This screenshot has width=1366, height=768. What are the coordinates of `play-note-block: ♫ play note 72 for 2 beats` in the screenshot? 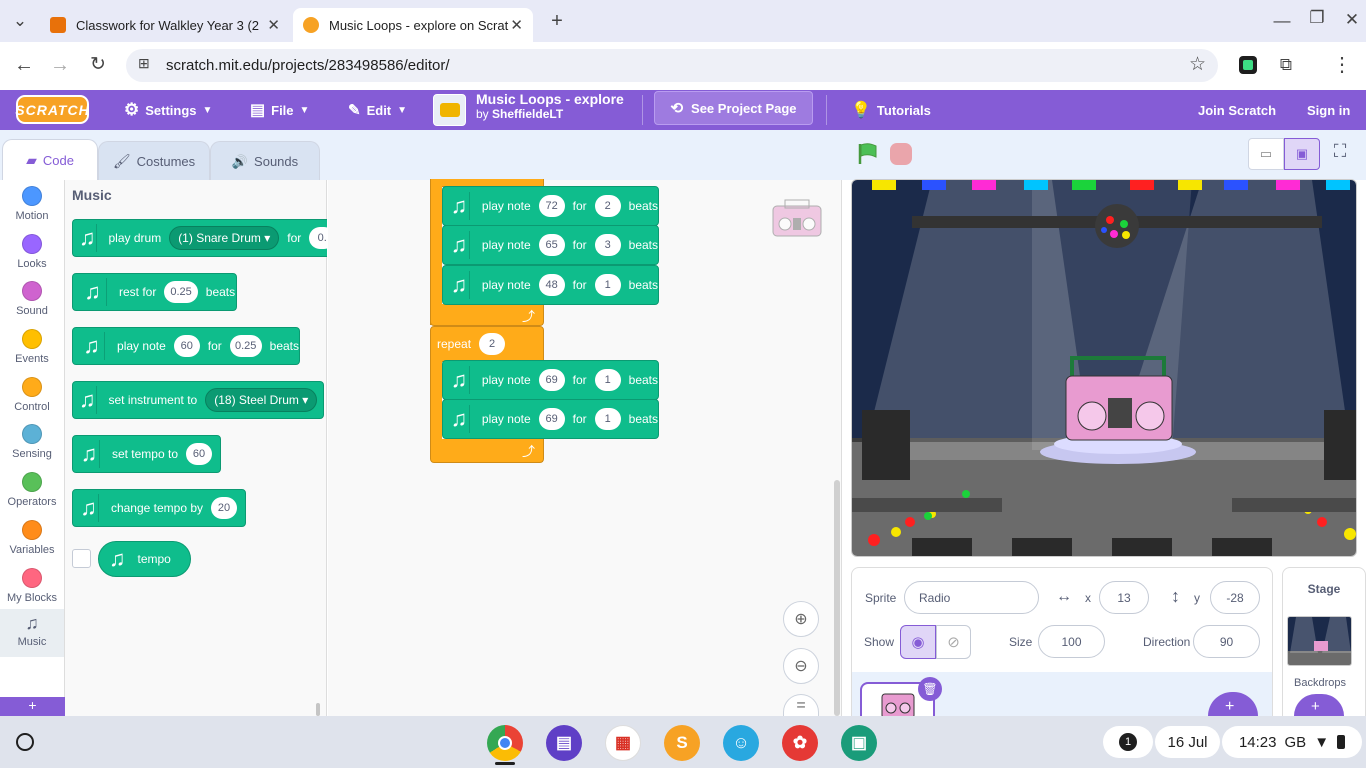 It's located at (550, 206).